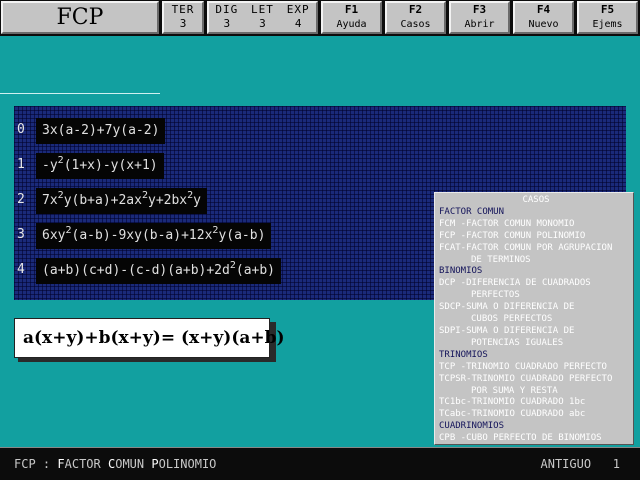 This screenshot has width=640, height=480. What do you see at coordinates (536, 415) in the screenshot?
I see `case-item: TCabc-TRINOMIO CUADRADO abc` at bounding box center [536, 415].